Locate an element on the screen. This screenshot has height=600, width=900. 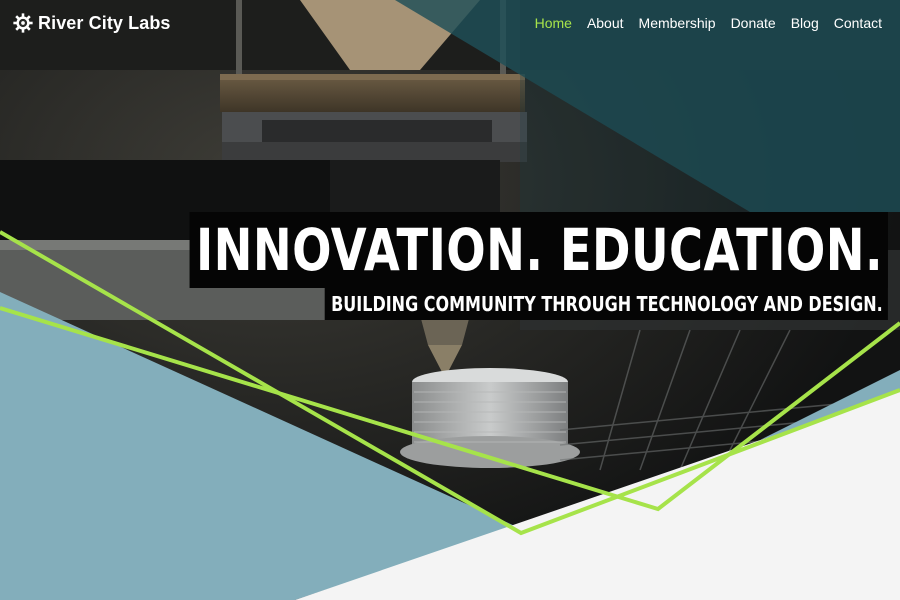
gear-icon is located at coordinates (23, 23).